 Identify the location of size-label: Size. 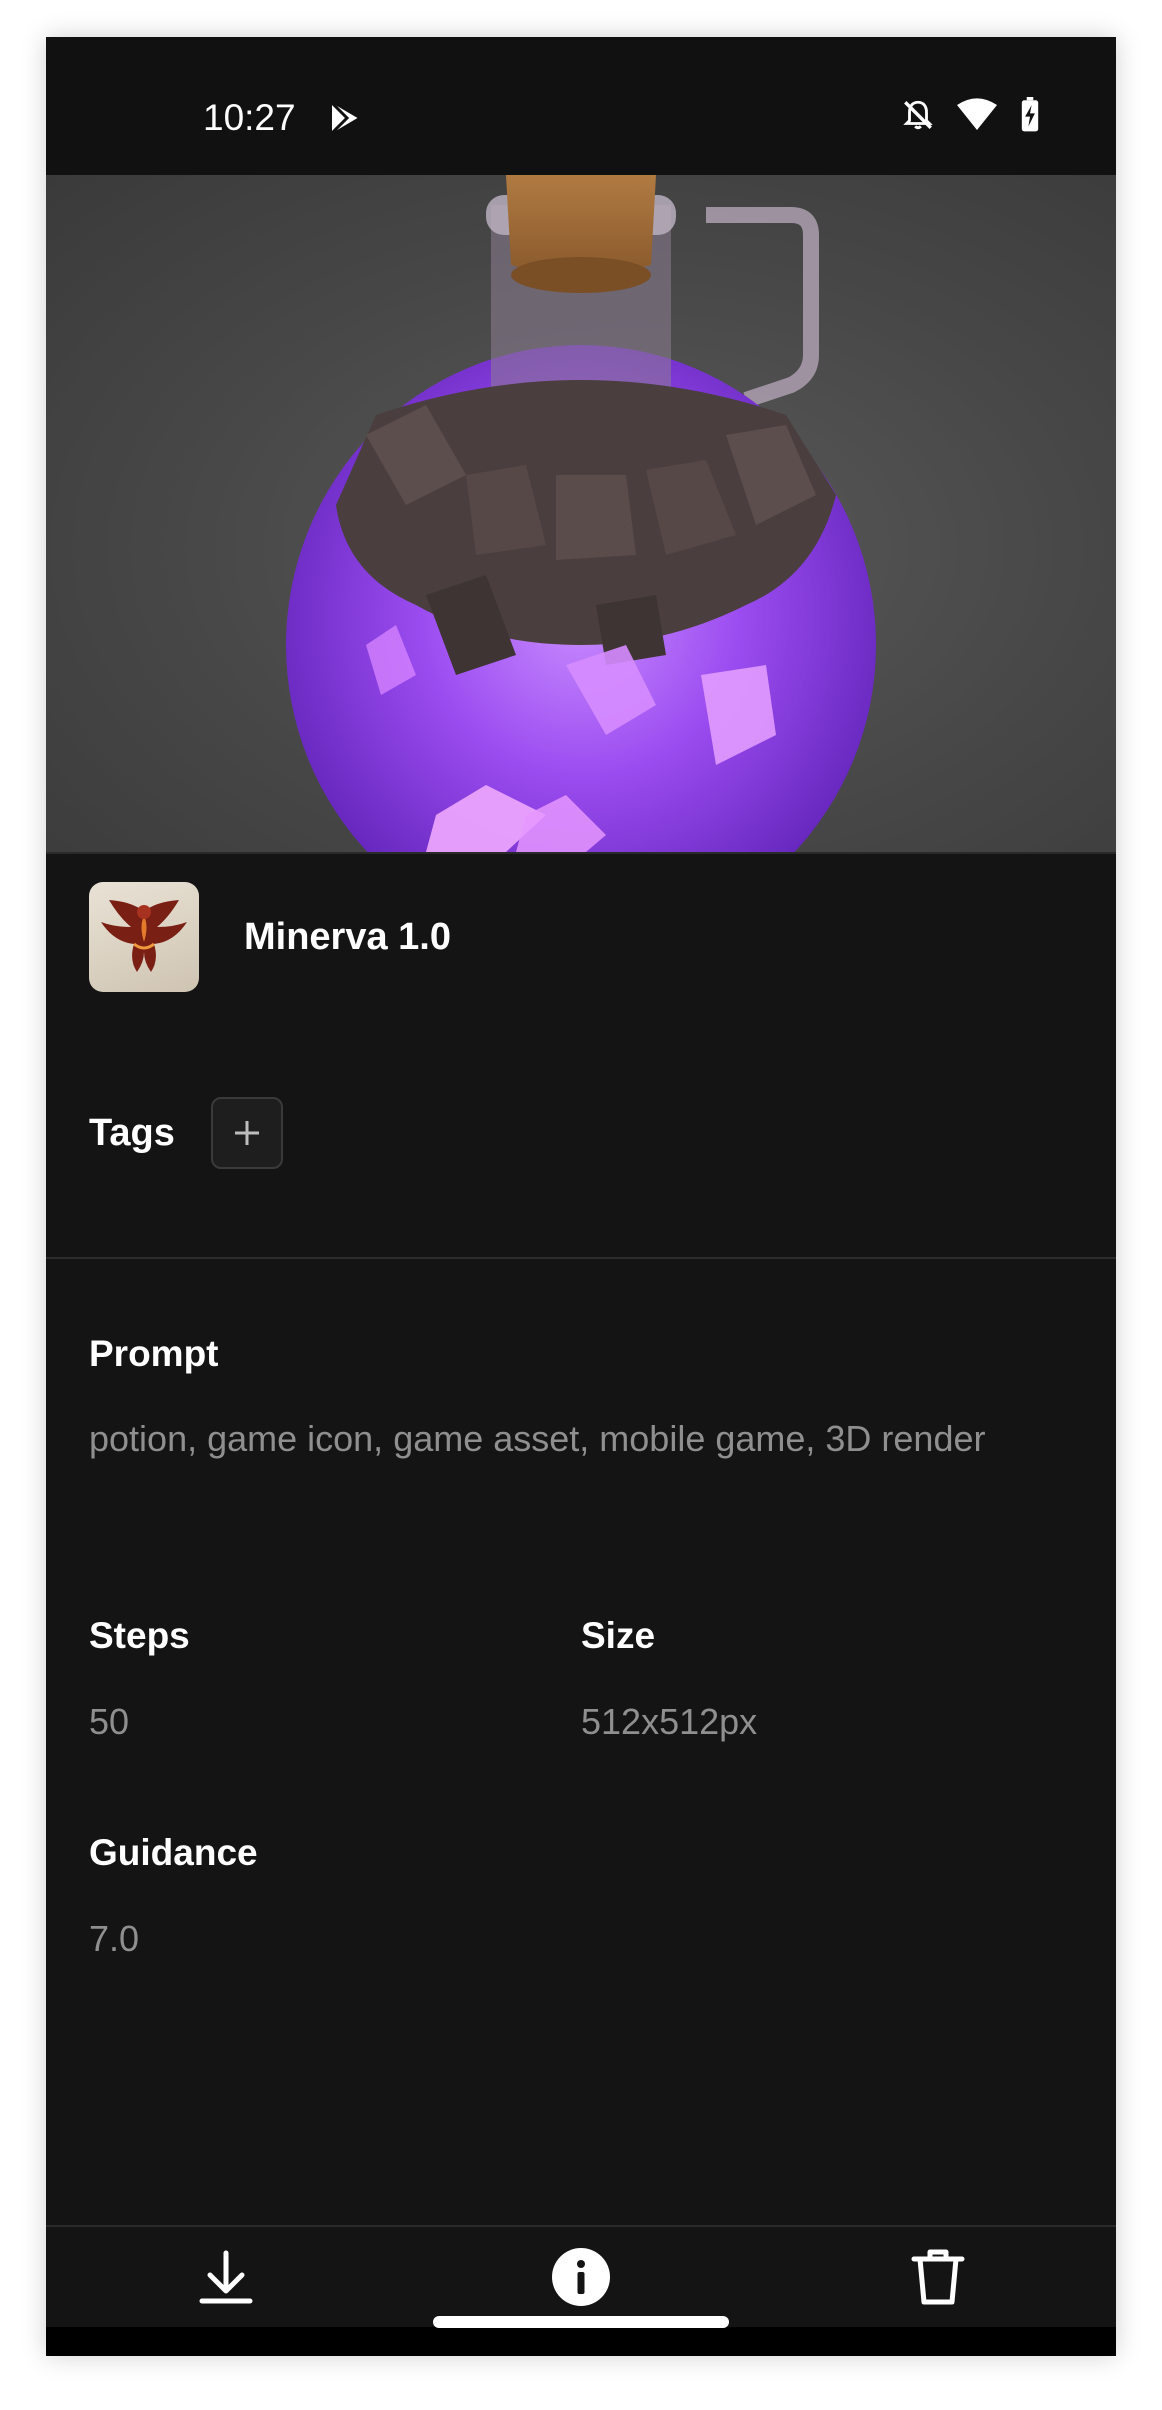
(618, 1635).